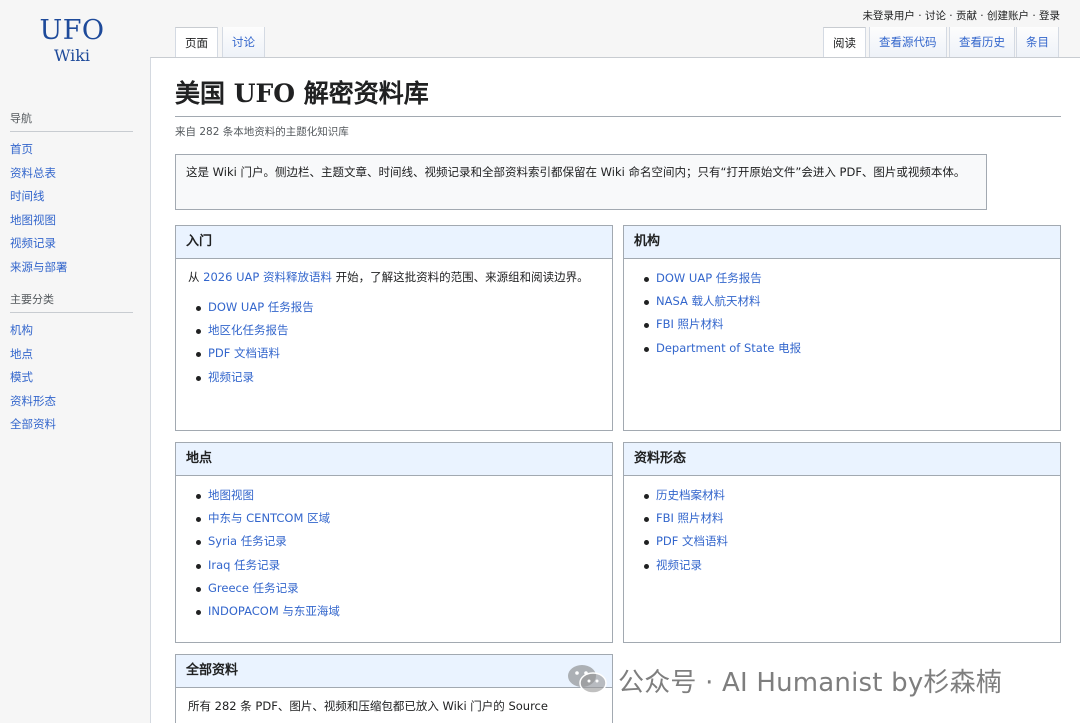  I want to click on list-item: NASA 载人航天材料, so click(846, 301).